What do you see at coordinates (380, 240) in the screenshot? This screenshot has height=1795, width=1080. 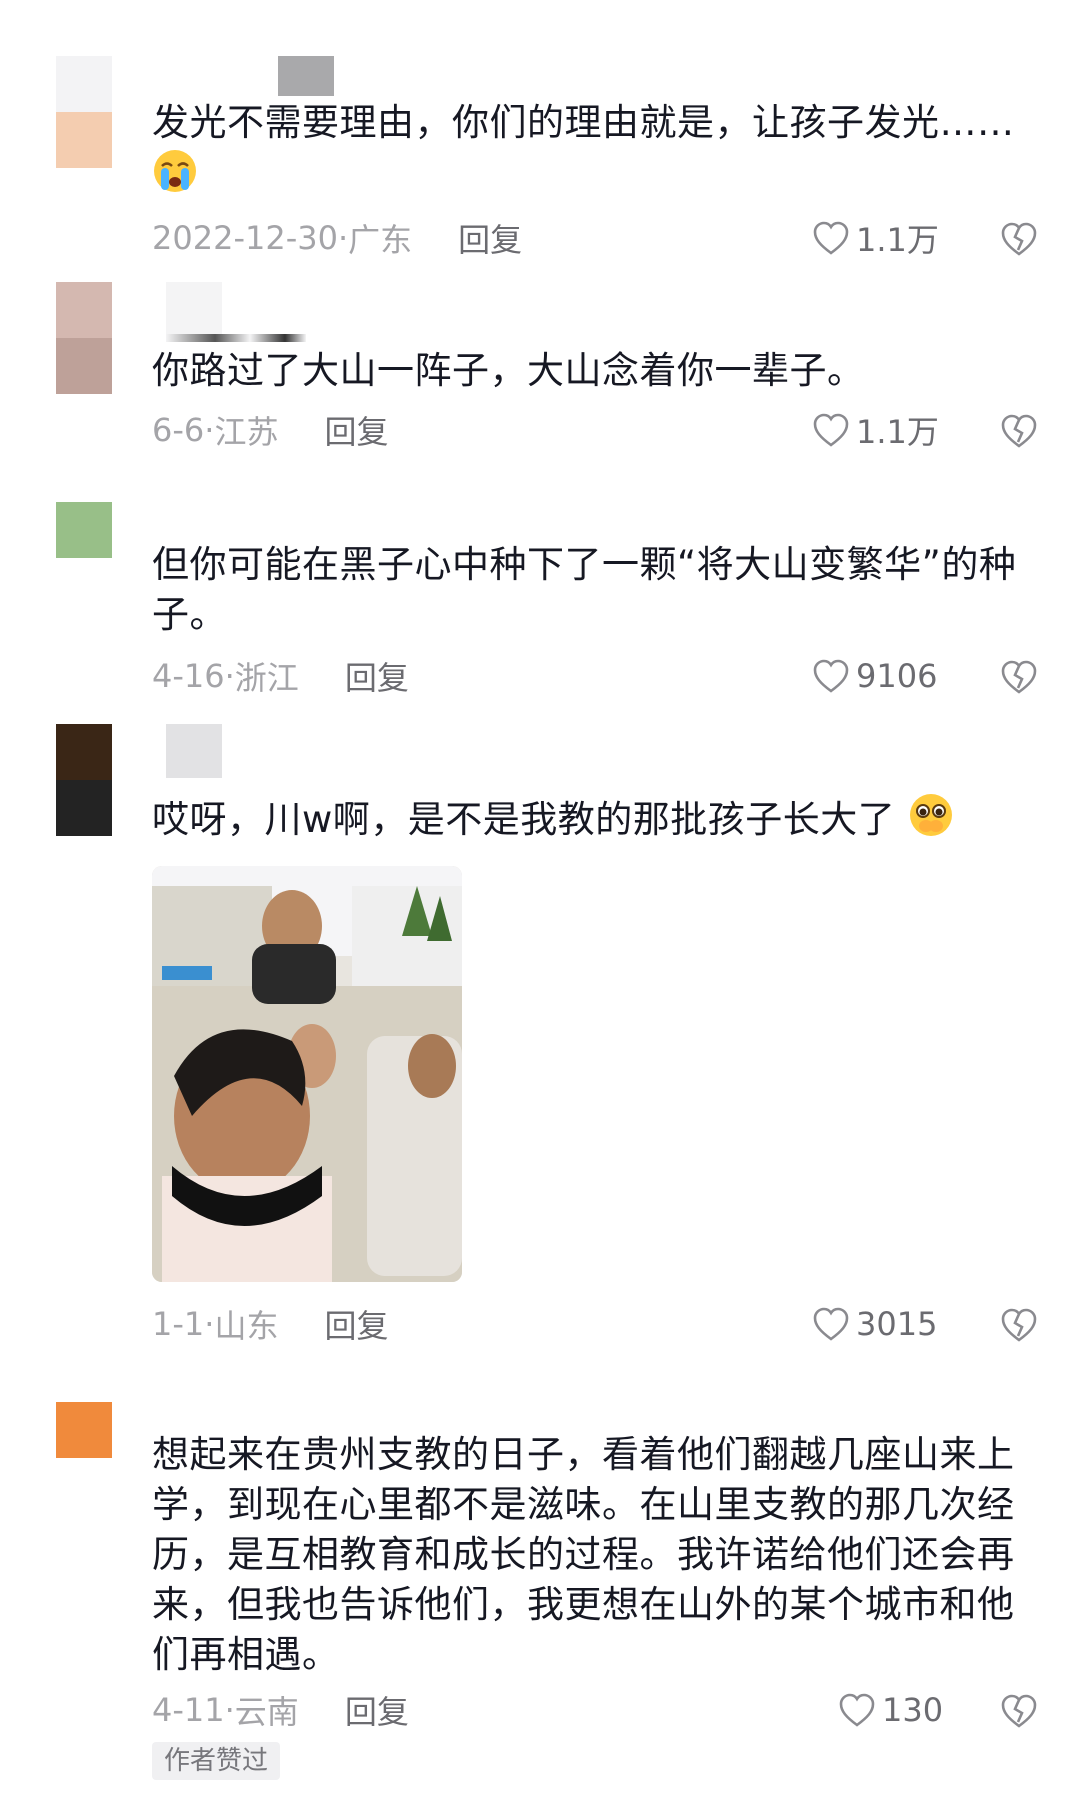 I see `comment-location: 广东` at bounding box center [380, 240].